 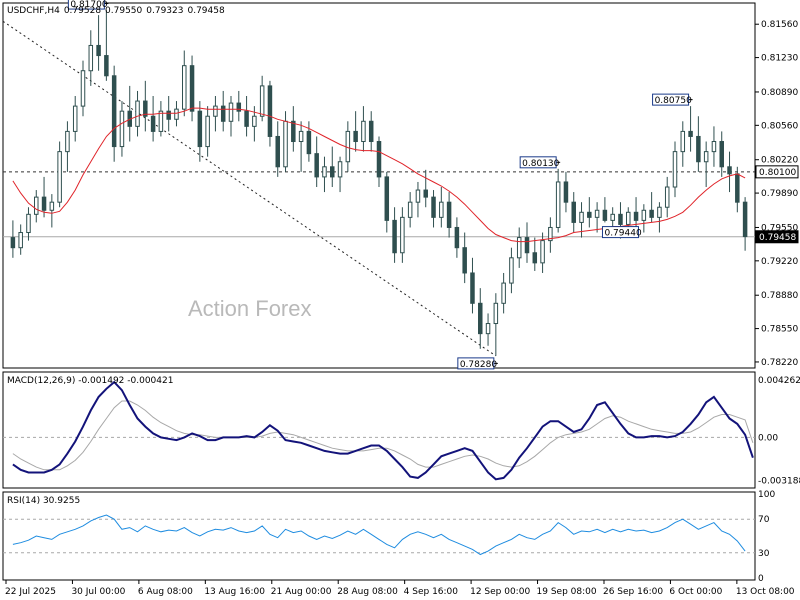 I want to click on annotation-label: 0.79440, so click(x=622, y=234).